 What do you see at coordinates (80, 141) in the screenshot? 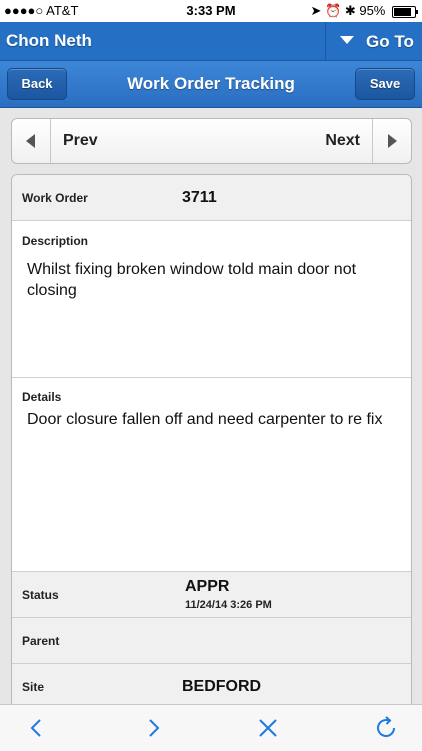
I see `prev-button: Prev` at bounding box center [80, 141].